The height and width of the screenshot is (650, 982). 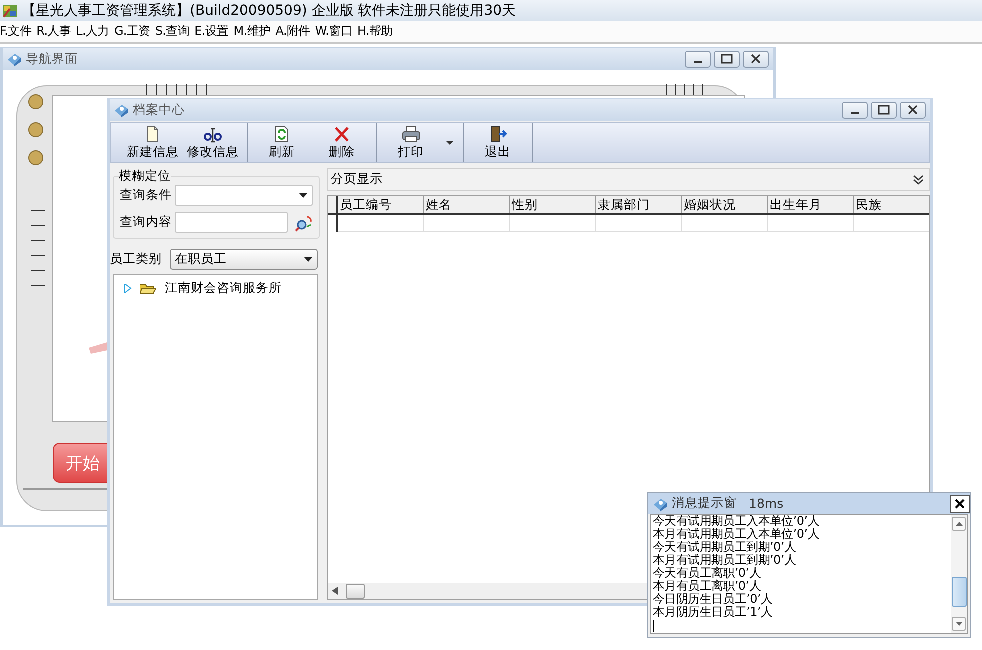 I want to click on text-cursor, so click(x=653, y=626).